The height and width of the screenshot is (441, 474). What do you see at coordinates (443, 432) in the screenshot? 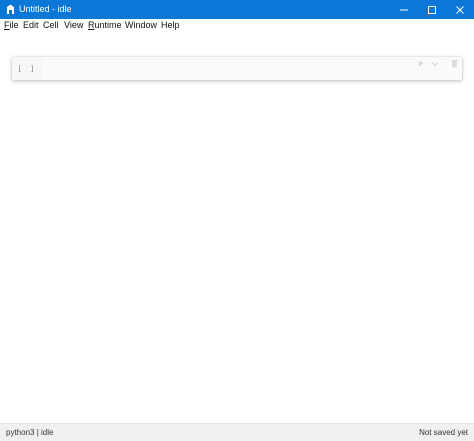
I see `save-status: Not saved yet` at bounding box center [443, 432].